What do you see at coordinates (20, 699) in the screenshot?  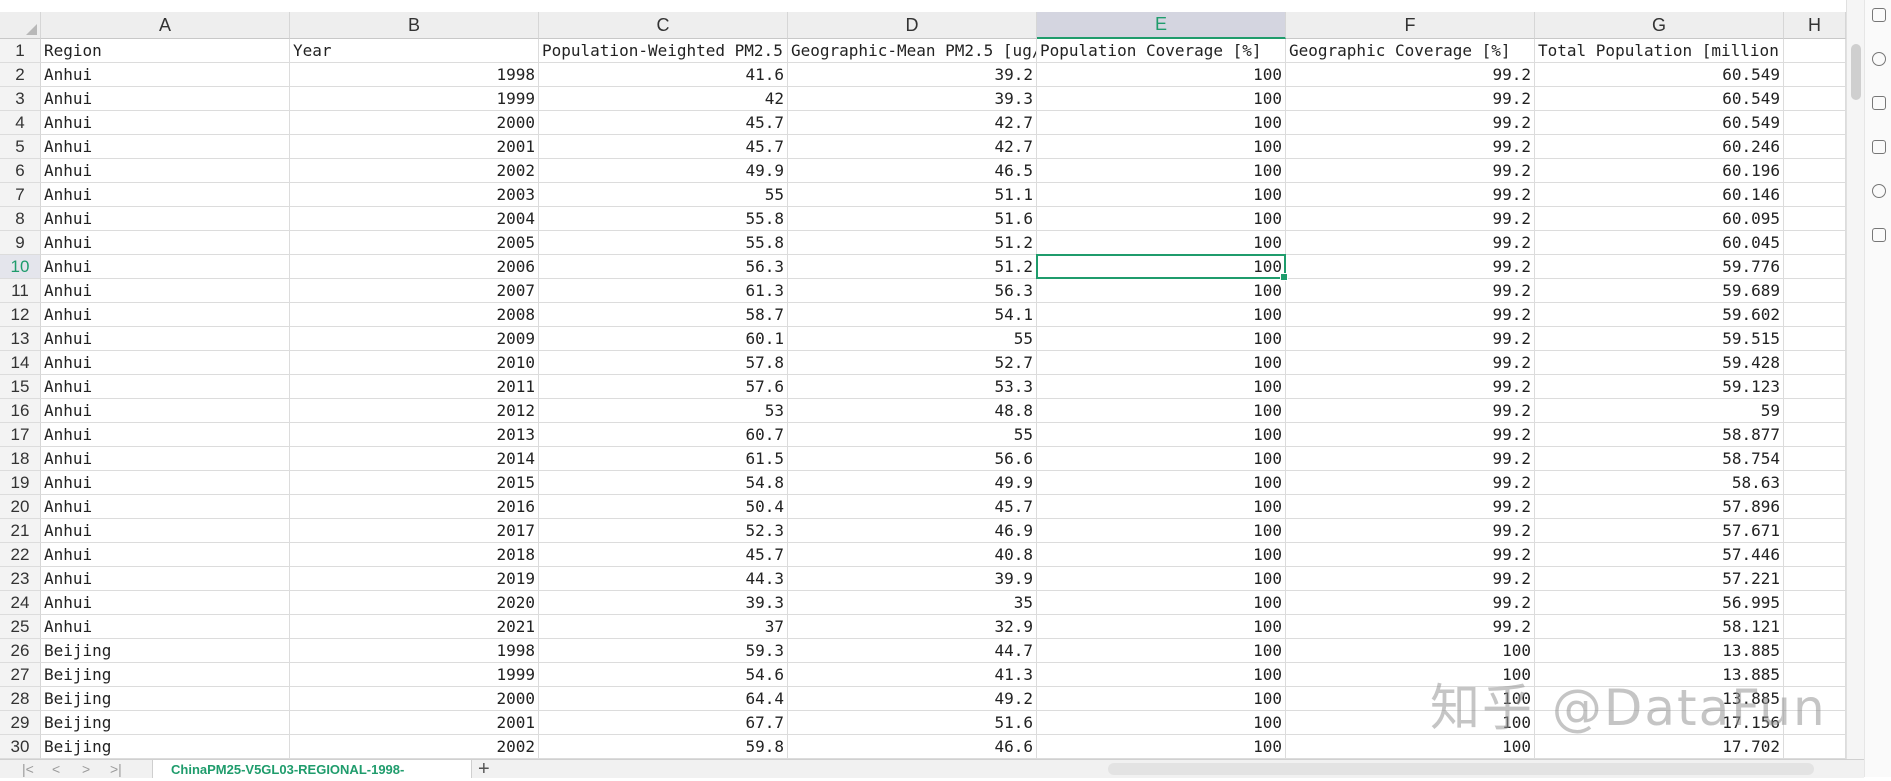 I see `row-header-28: 28` at bounding box center [20, 699].